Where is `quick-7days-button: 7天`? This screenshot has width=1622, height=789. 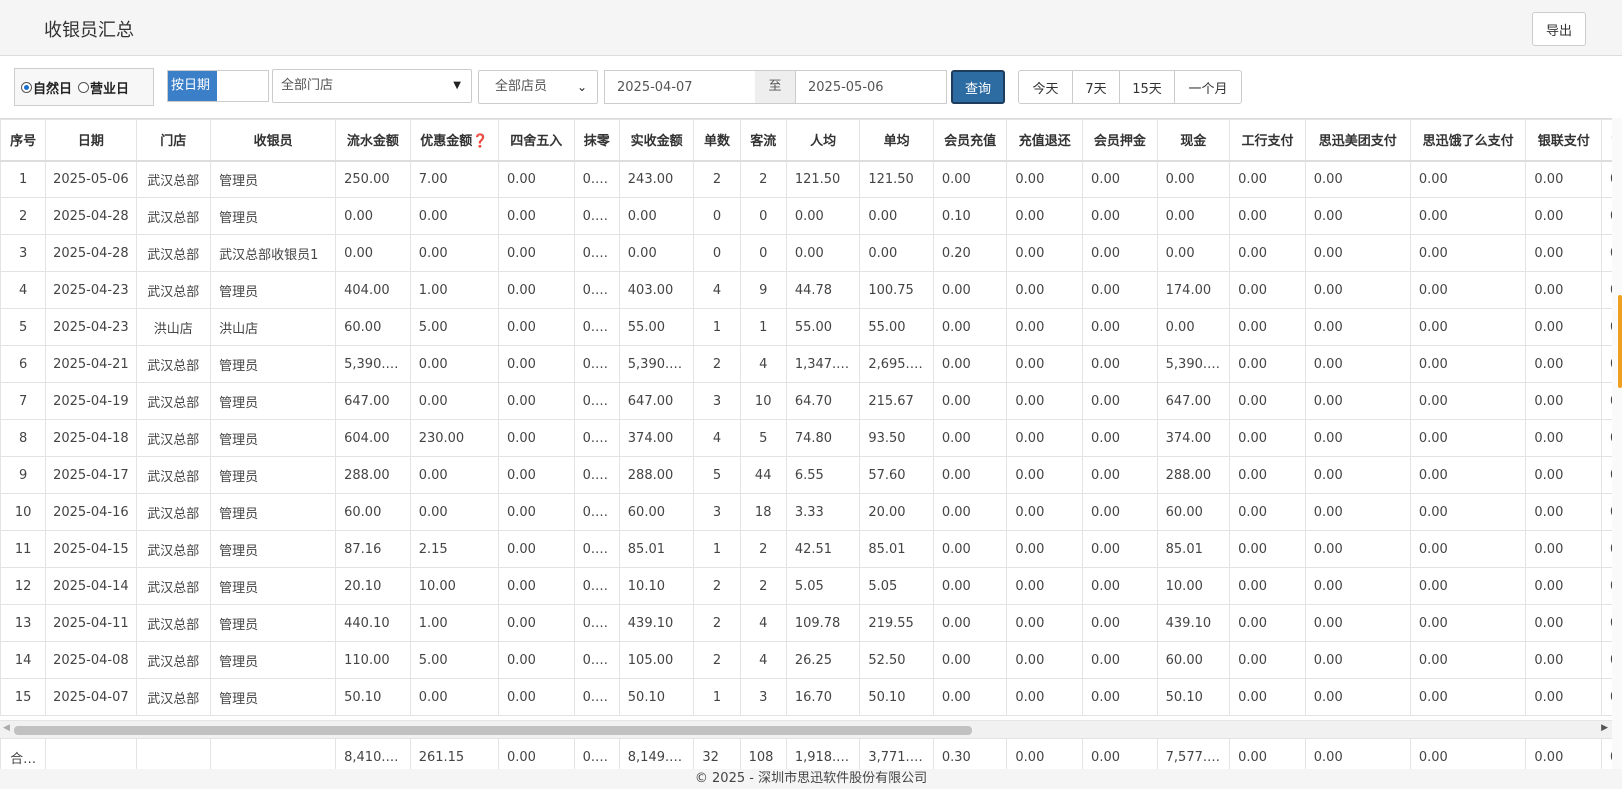
quick-7days-button: 7天 is located at coordinates (1096, 87).